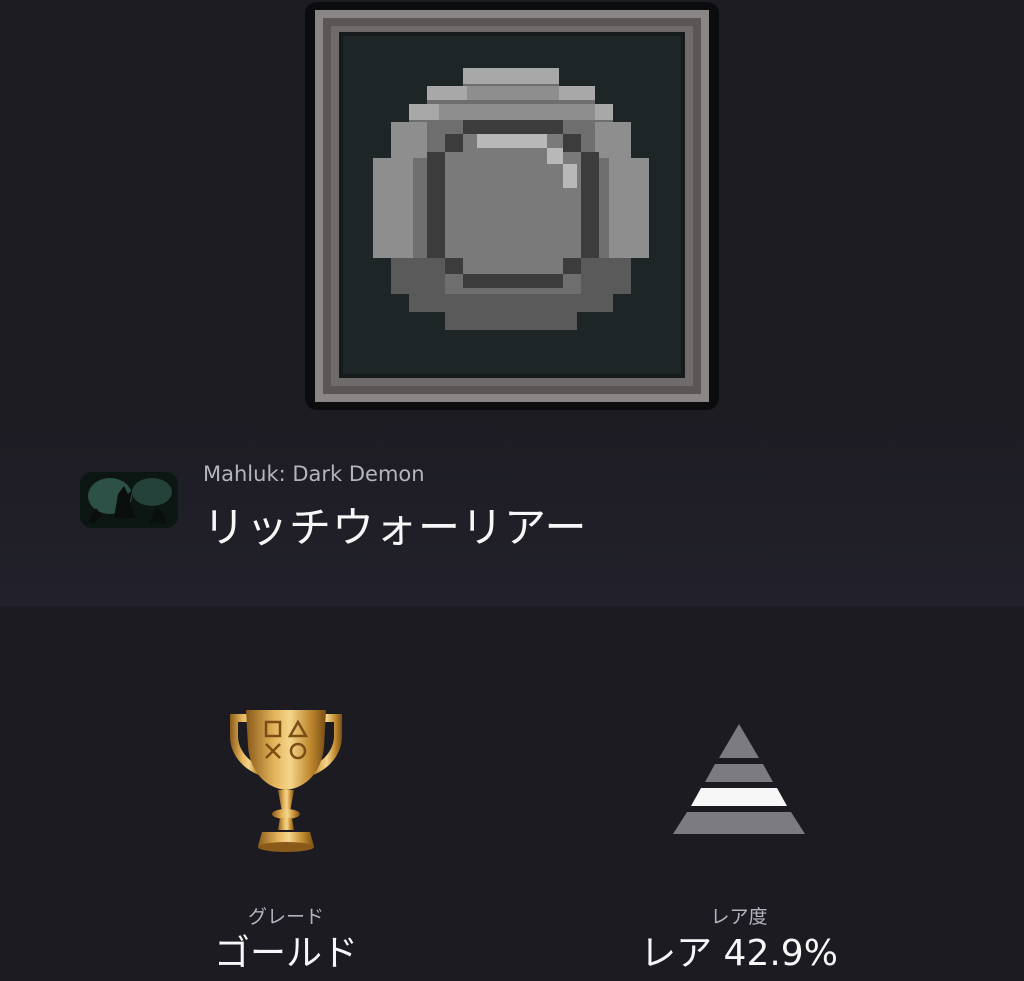 The height and width of the screenshot is (981, 1024). I want to click on rarity-stat: レア度 レア 42.9%, so click(739, 793).